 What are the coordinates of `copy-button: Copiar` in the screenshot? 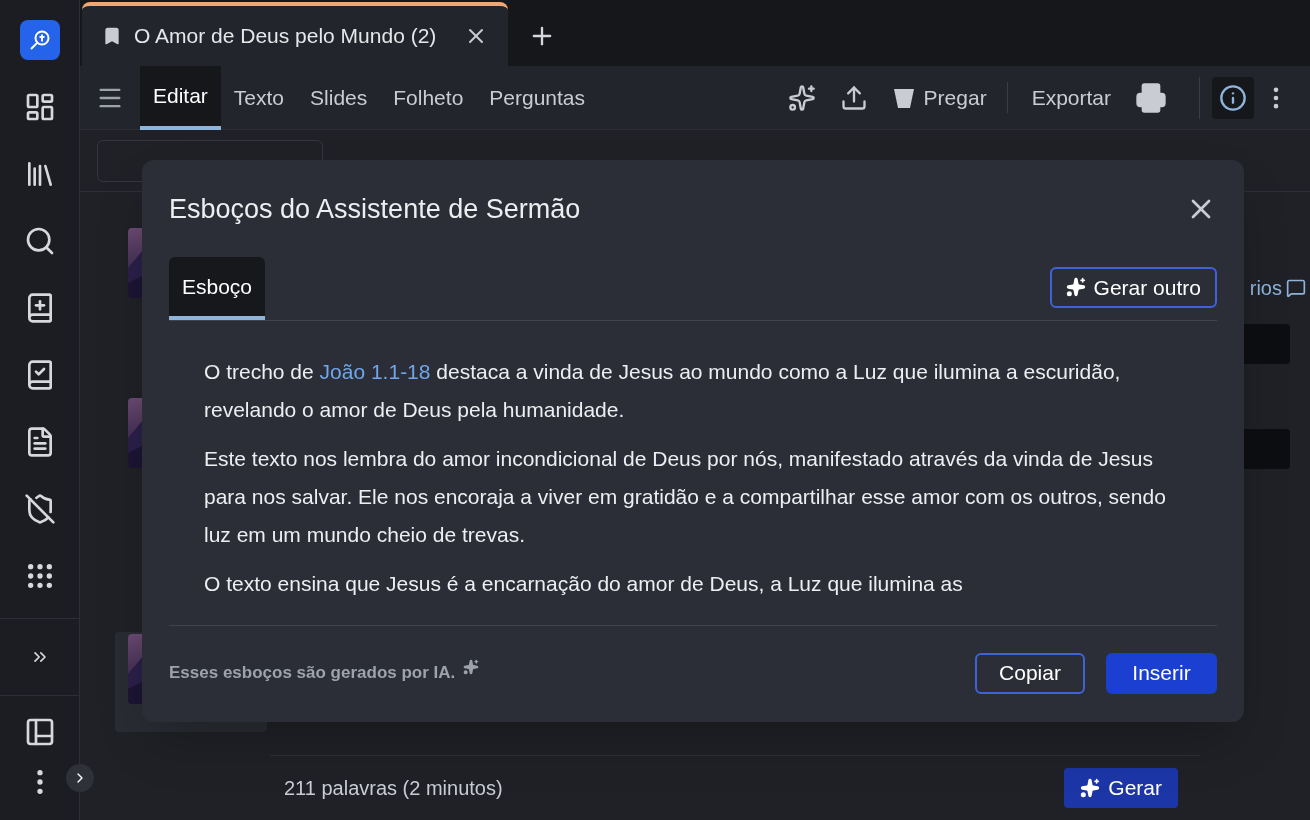 It's located at (1030, 673).